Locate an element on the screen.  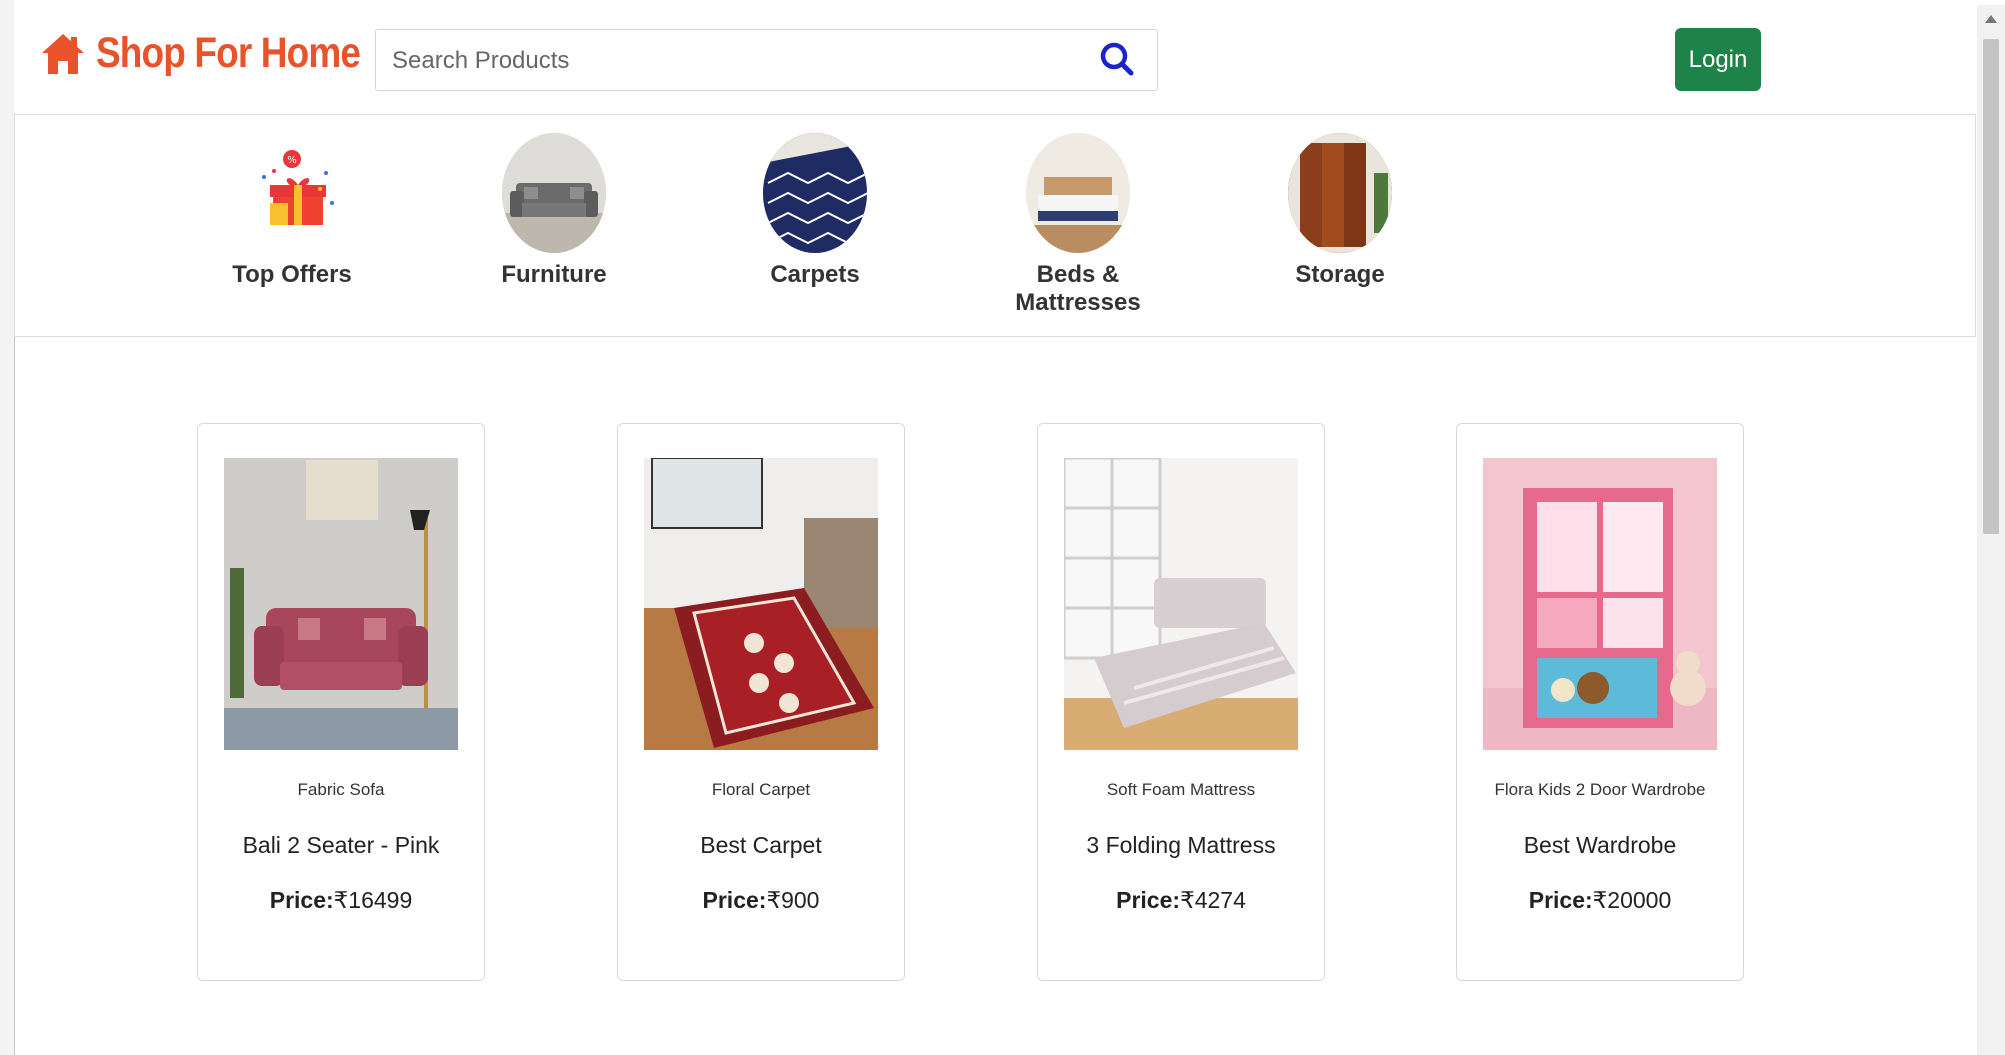
category-label: Beds & Mattresses is located at coordinates (1078, 288).